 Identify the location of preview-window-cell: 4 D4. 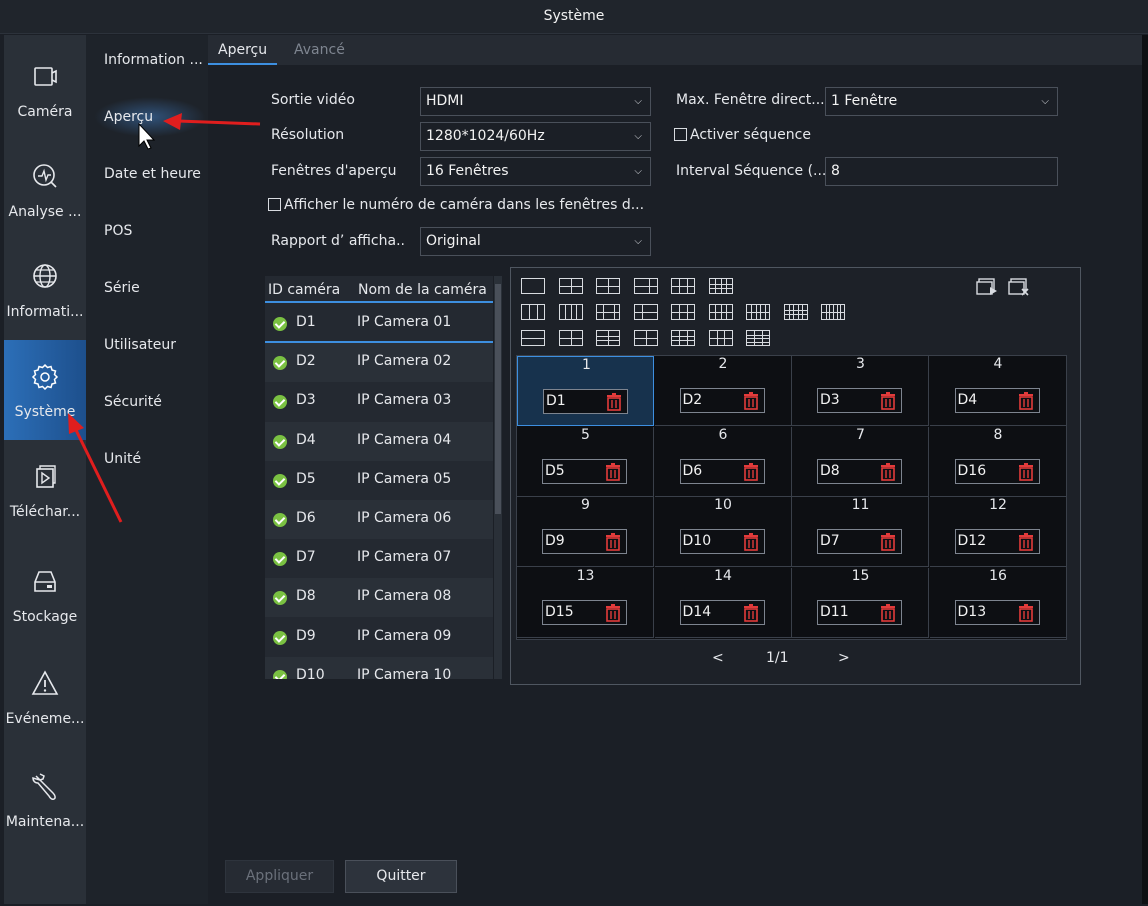
(998, 391).